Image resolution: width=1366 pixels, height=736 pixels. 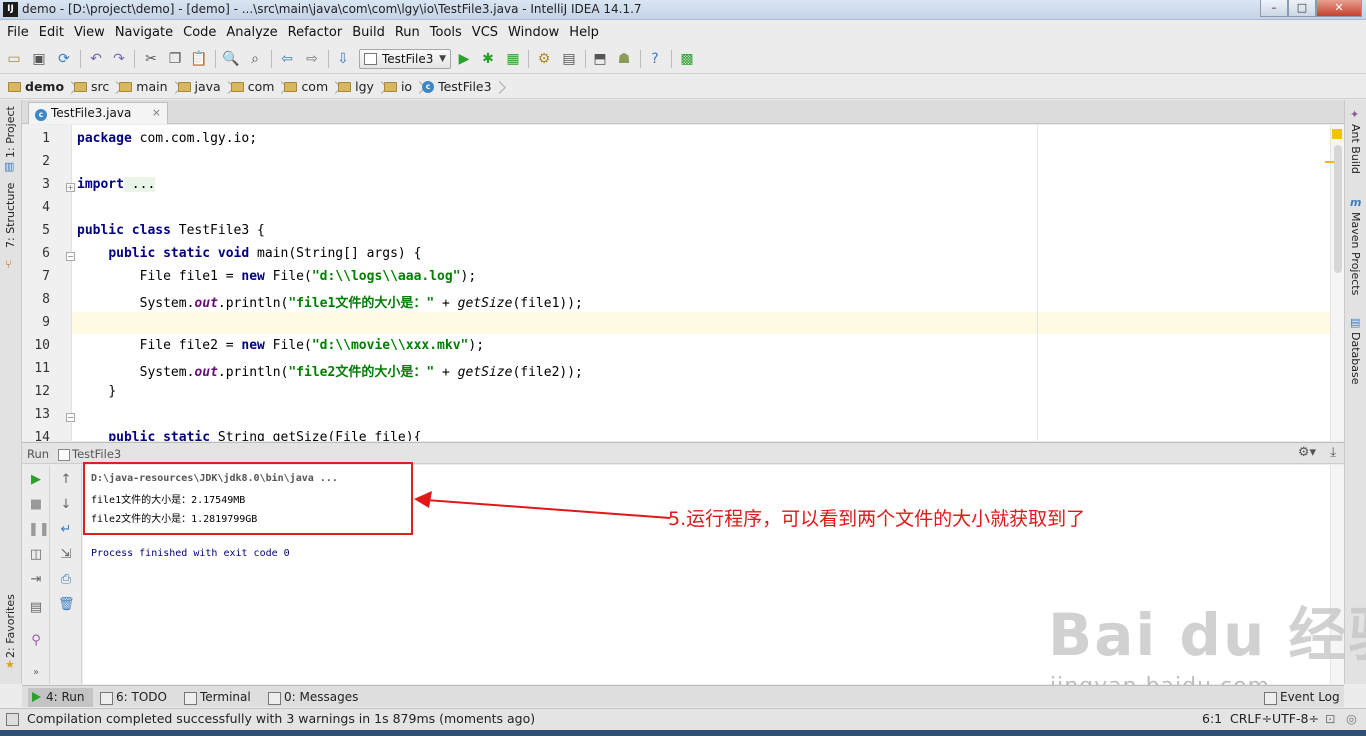 I want to click on hide-panel-icon: ⤓, so click(x=1333, y=452).